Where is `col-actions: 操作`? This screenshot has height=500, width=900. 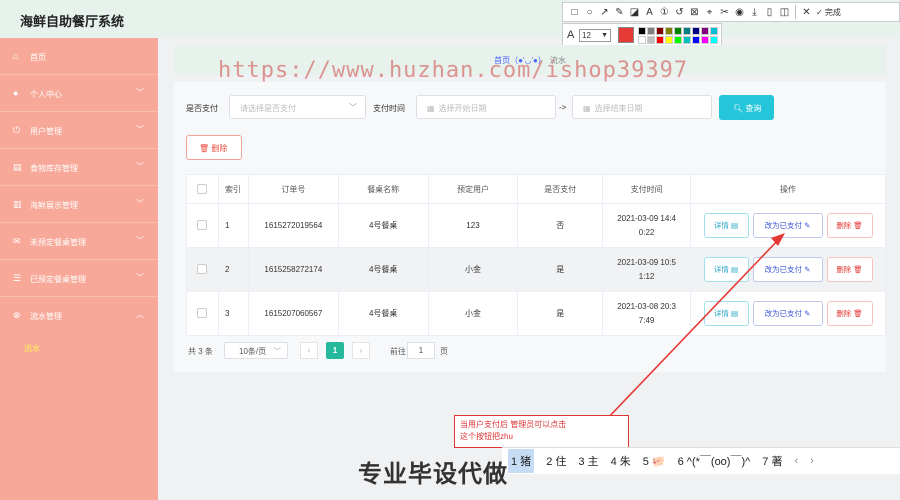 col-actions: 操作 is located at coordinates (788, 189).